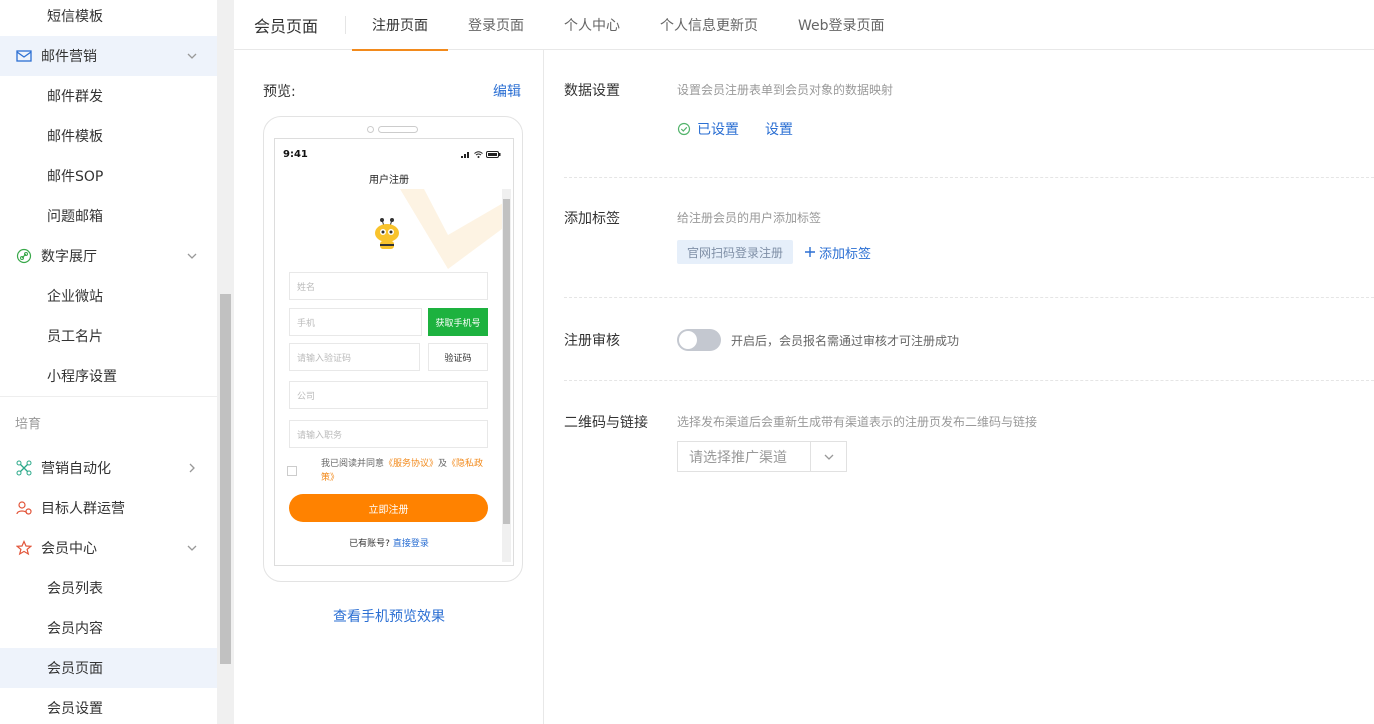 The height and width of the screenshot is (724, 1374). Describe the element at coordinates (108, 668) in the screenshot. I see `sidebar-item-member-pages: 会员页面` at that location.